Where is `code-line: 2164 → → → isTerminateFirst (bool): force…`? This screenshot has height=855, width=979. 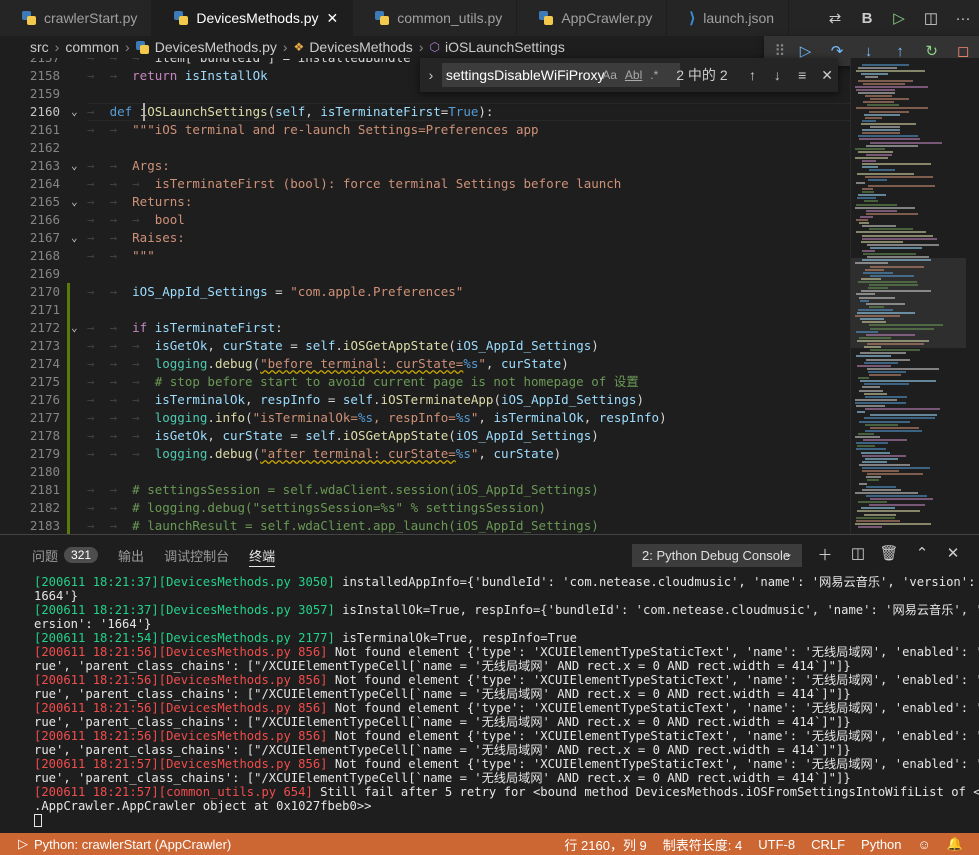
code-line: 2164 → → → isTerminateFirst (bool): force… is located at coordinates (425, 184).